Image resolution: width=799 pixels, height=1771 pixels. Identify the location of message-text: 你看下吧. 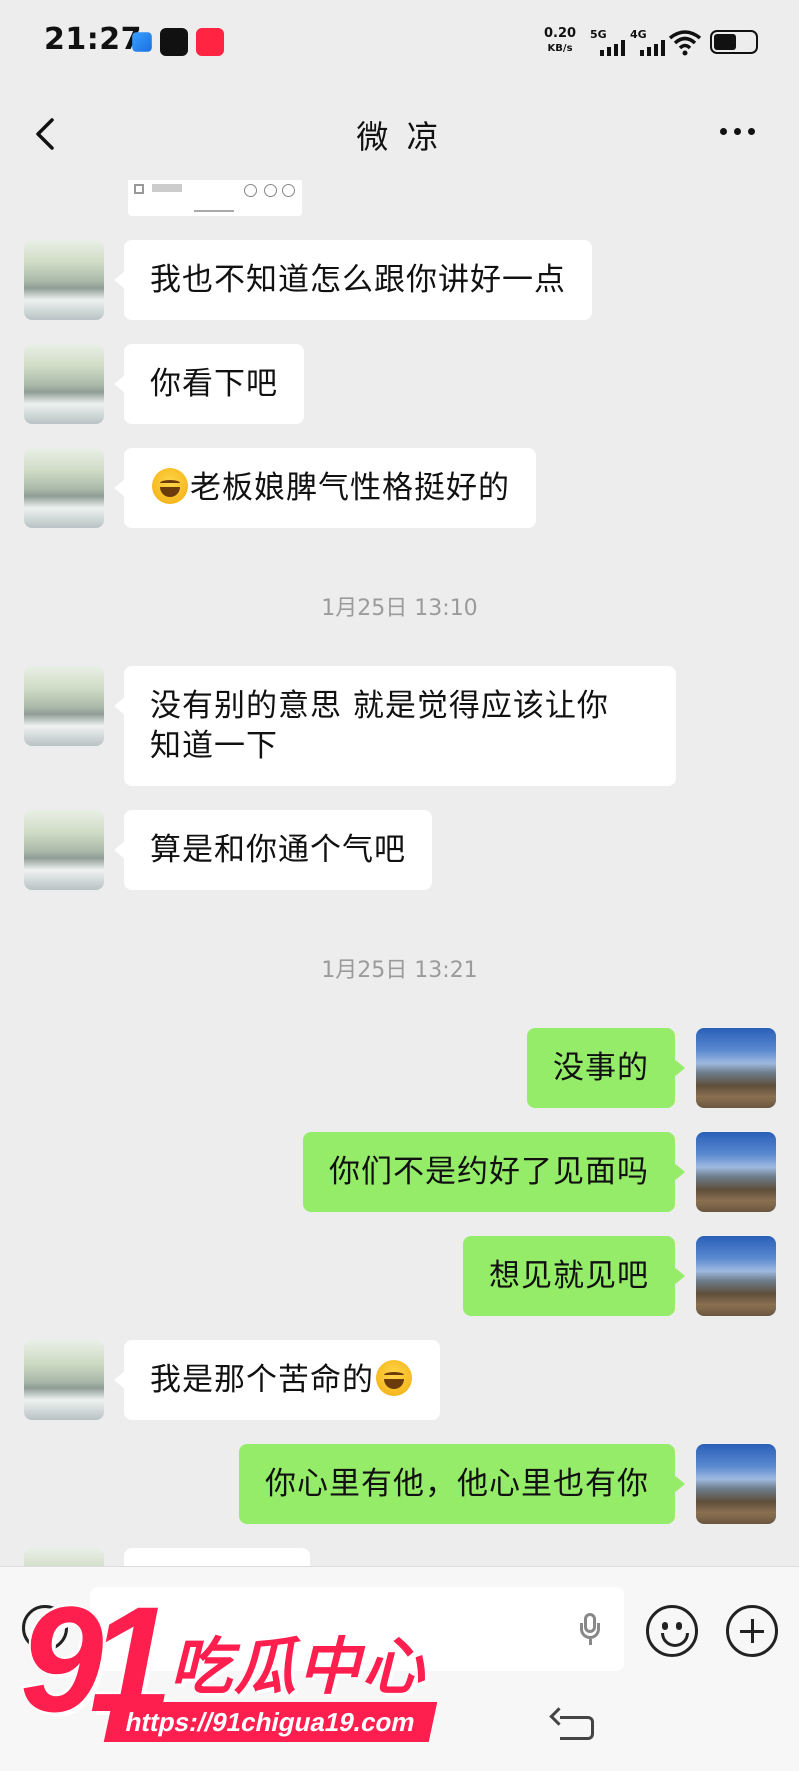
(214, 384).